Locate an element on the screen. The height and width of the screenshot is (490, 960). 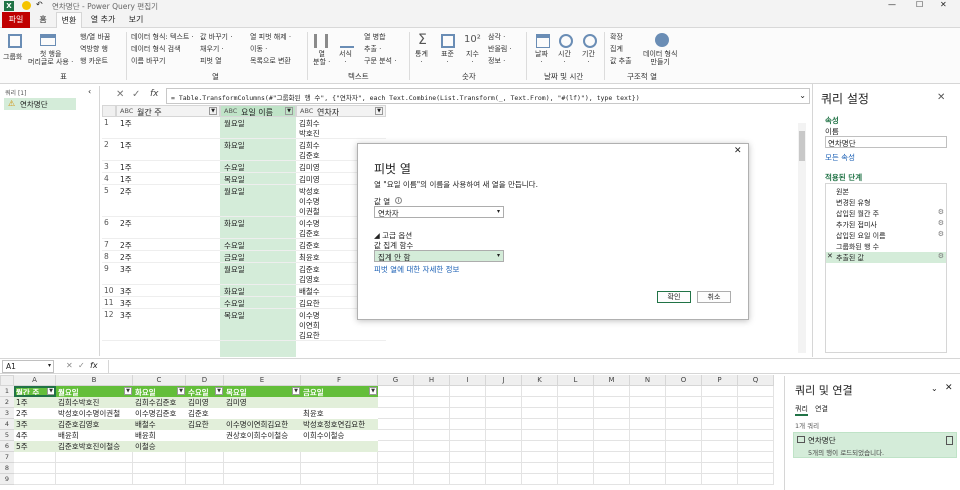
table-row: 12 3주 목요일 이수명 이연희 김요한 is located at coordinates (244, 325).